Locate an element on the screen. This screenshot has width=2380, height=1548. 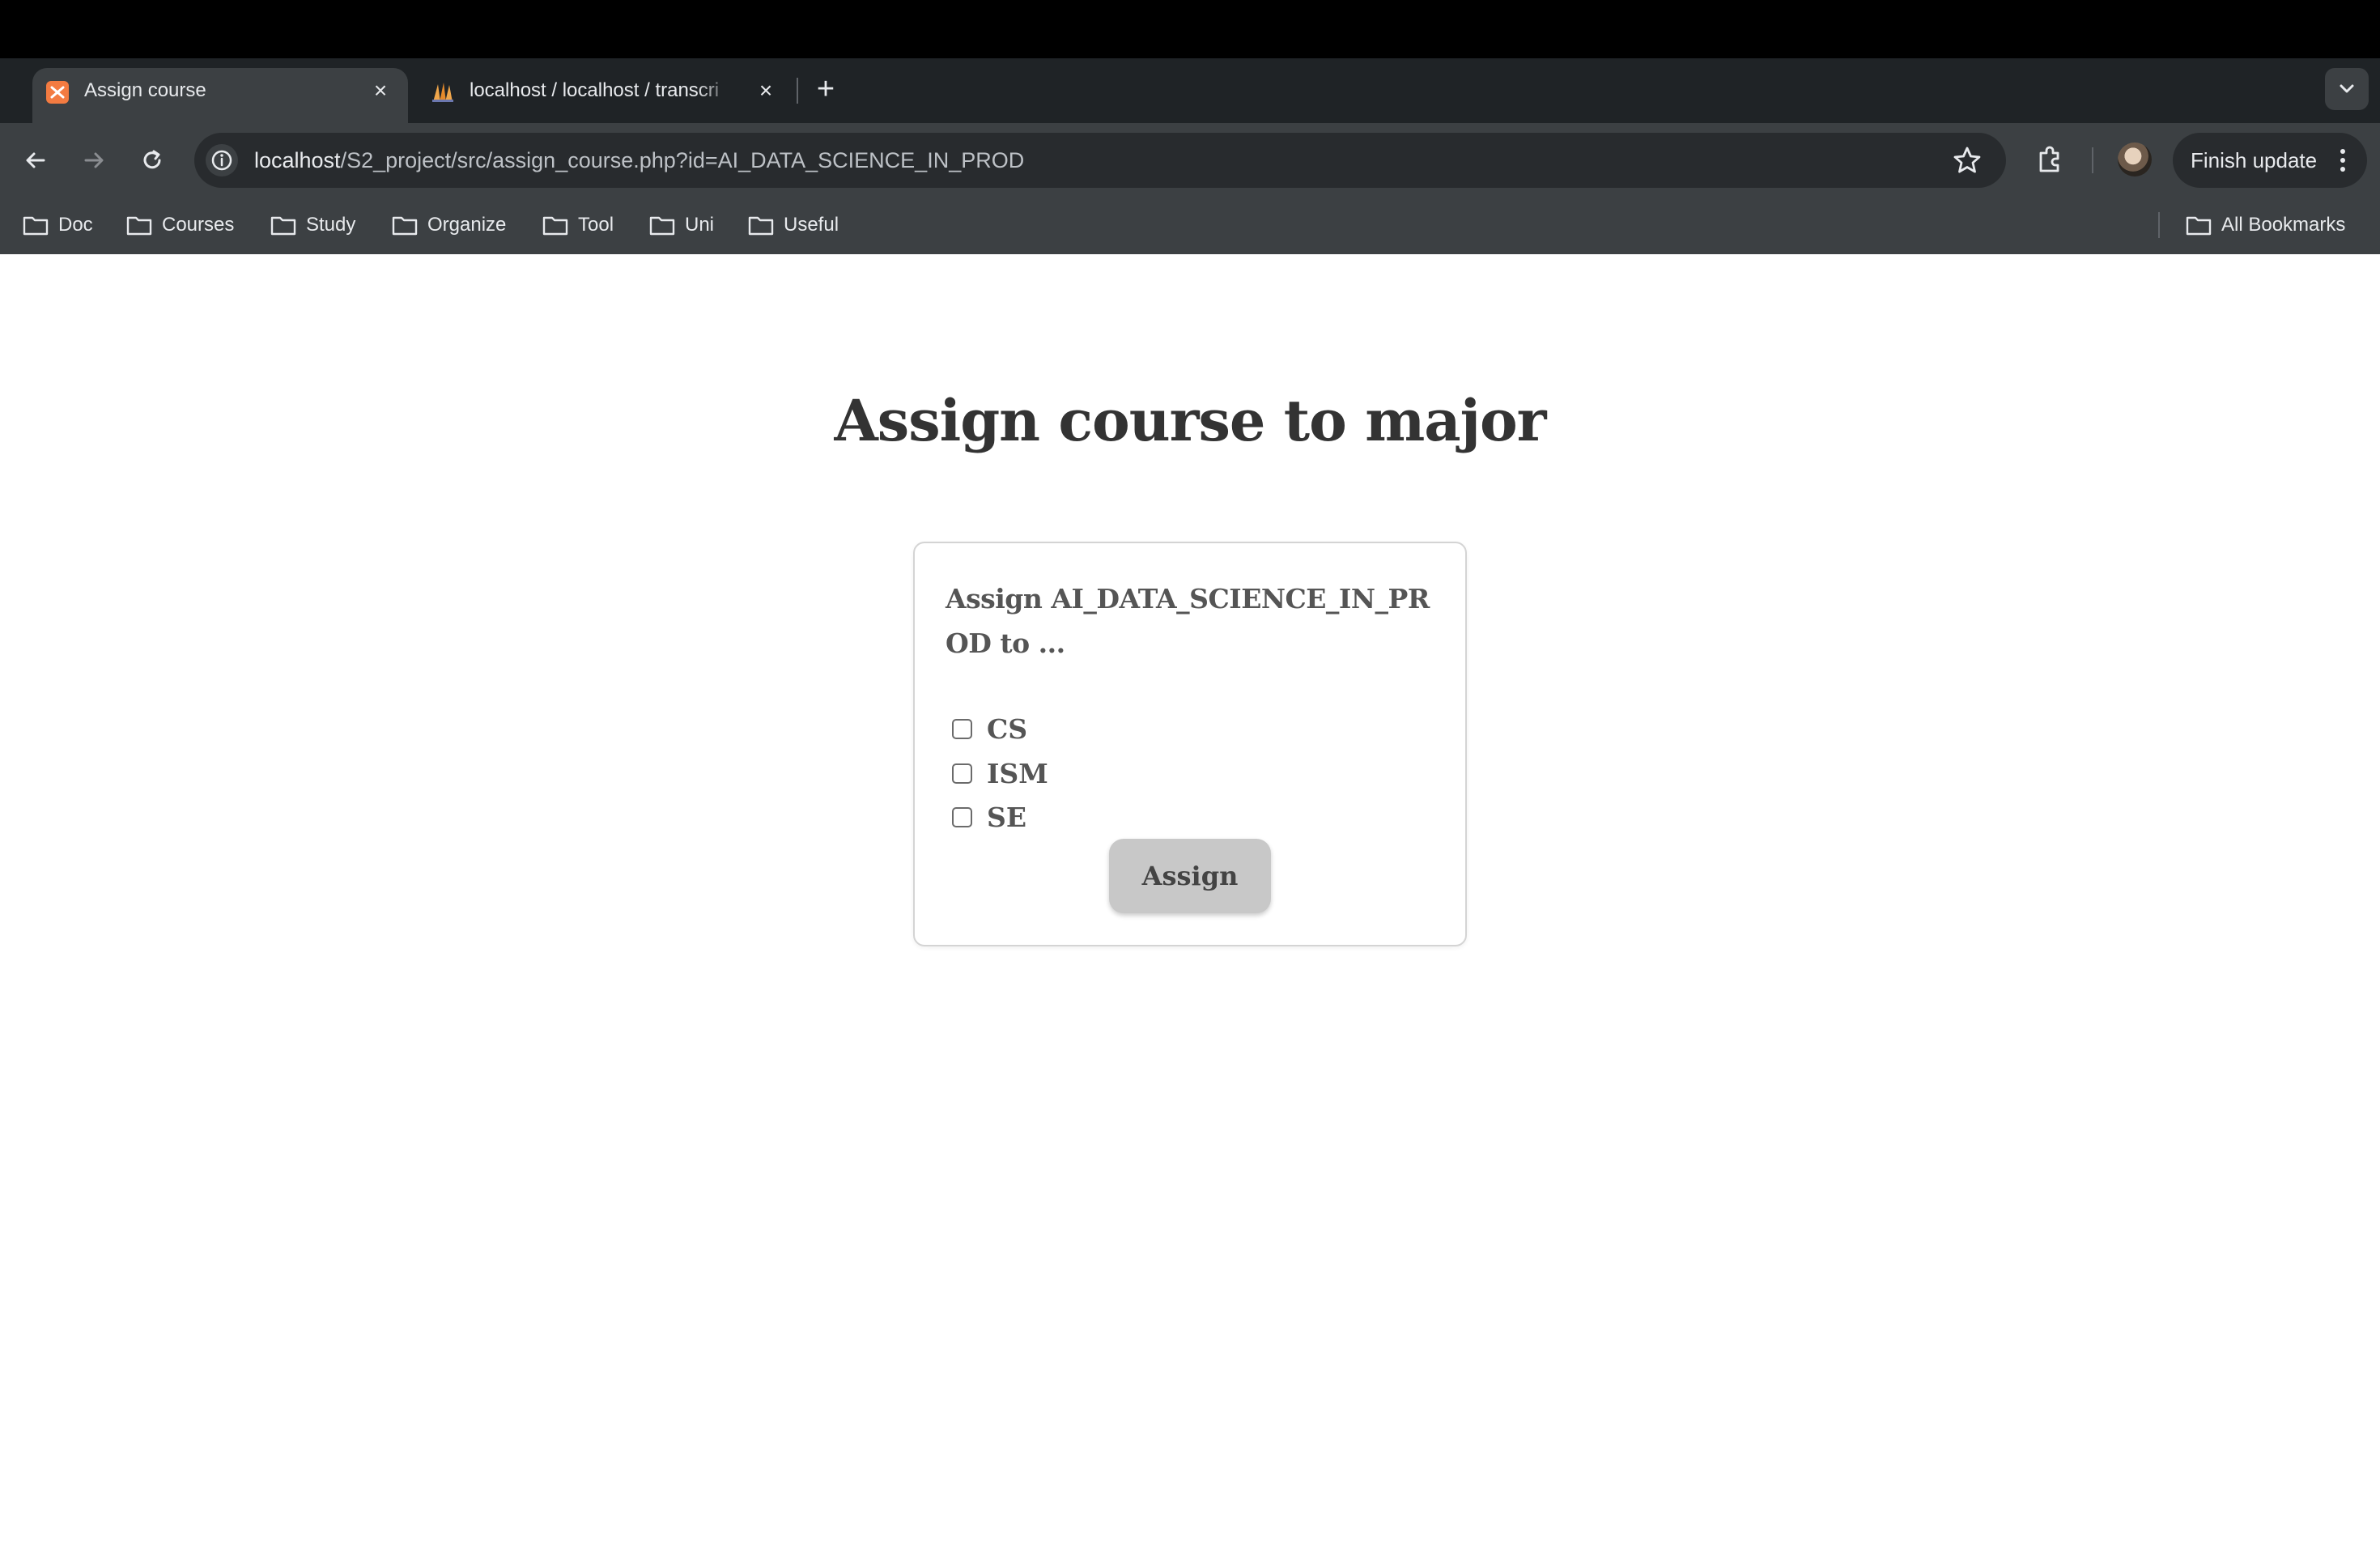
all-bookmarks-button: All Bookmarks is located at coordinates (2265, 225).